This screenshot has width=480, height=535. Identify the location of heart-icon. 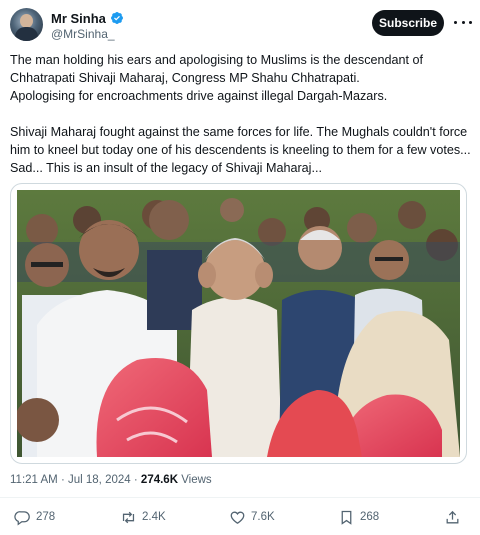
(237, 517).